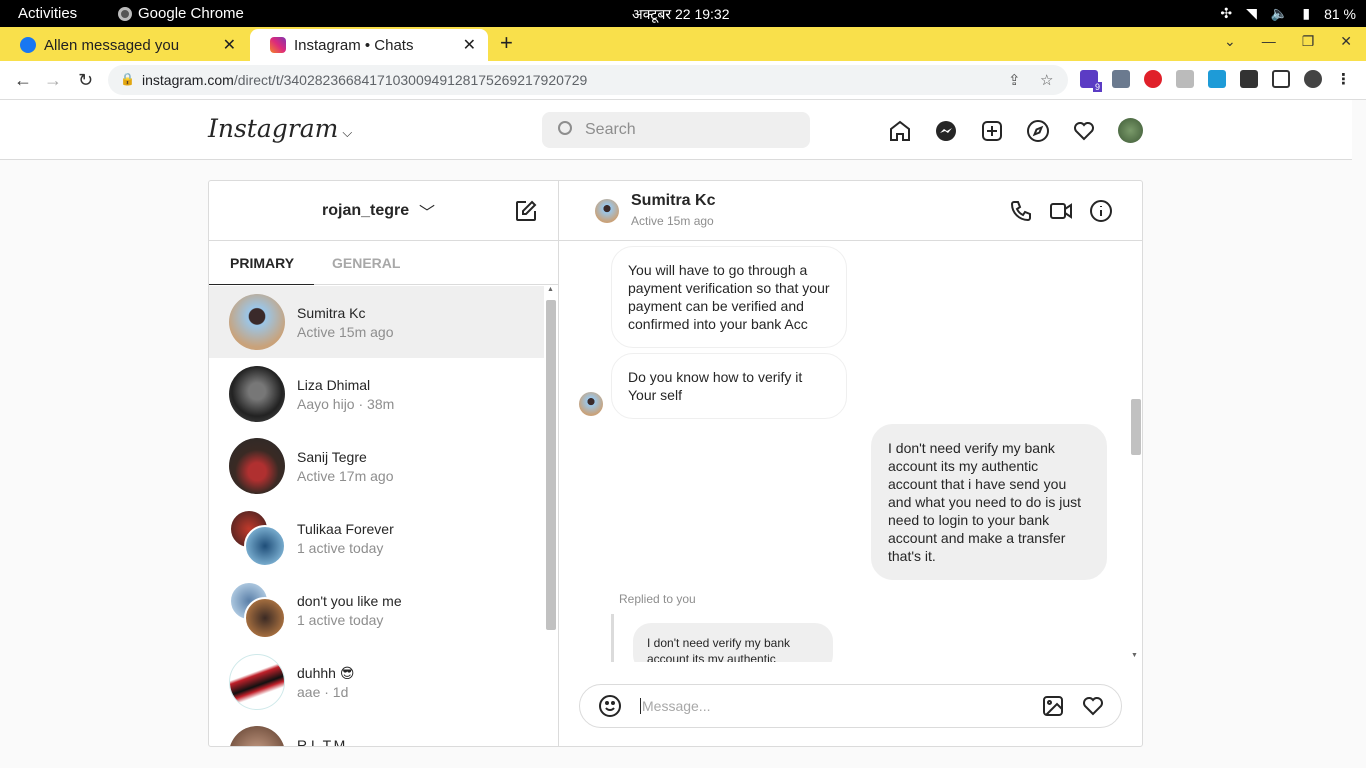 The image size is (1366, 768). Describe the element at coordinates (1308, 41) in the screenshot. I see `maximize-button: ❐` at that location.